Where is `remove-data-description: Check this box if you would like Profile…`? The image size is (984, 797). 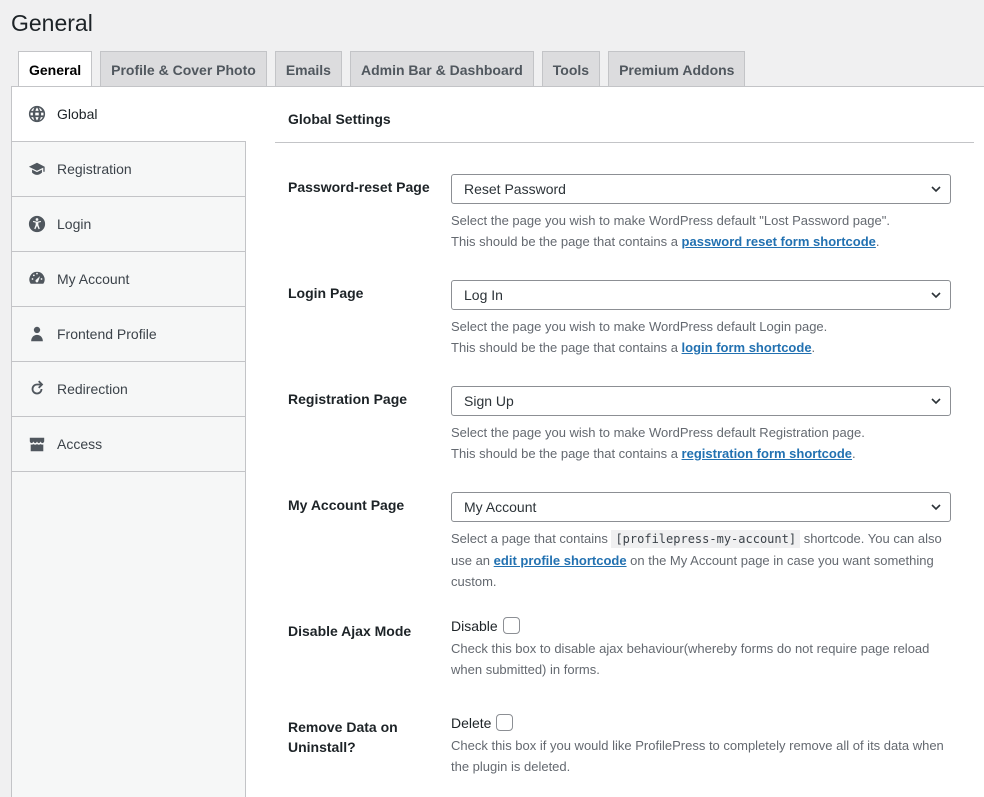
remove-data-description: Check this box if you would like Profile… is located at coordinates (697, 756).